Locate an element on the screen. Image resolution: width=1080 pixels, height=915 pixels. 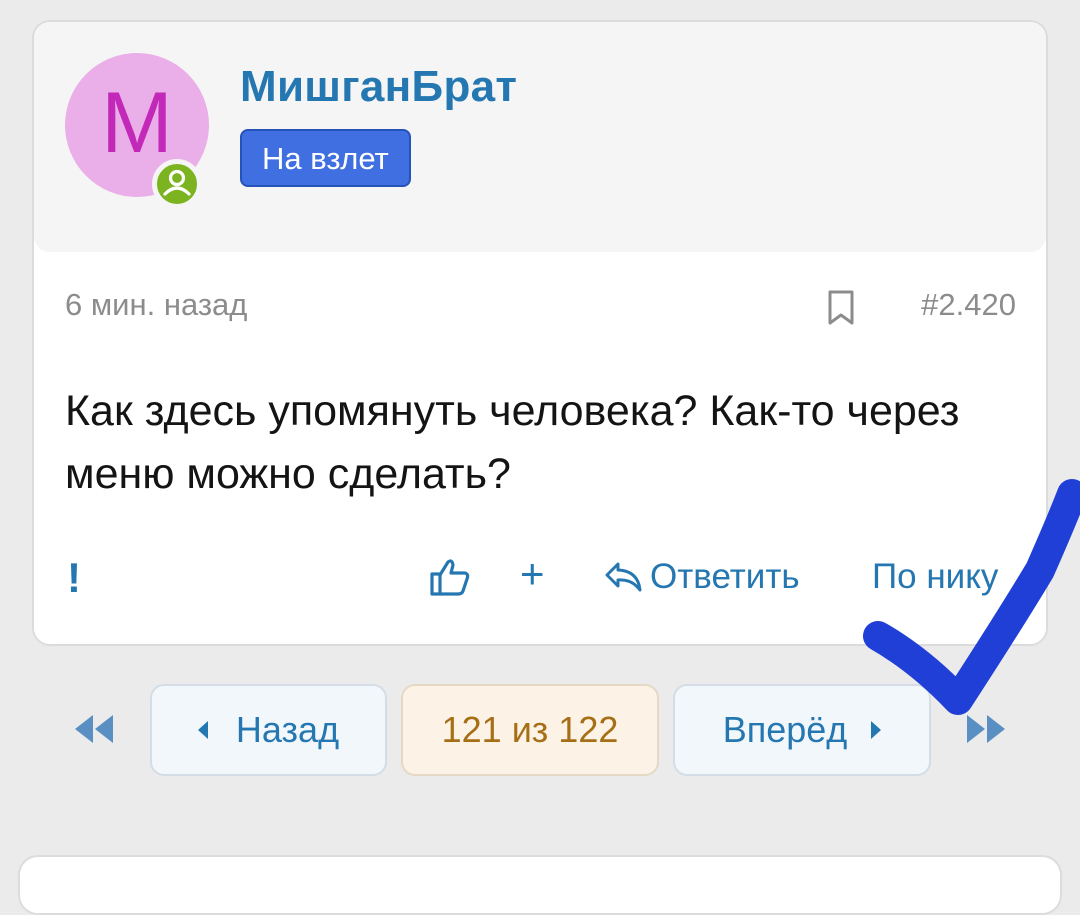
caret-right-icon is located at coordinates (876, 730).